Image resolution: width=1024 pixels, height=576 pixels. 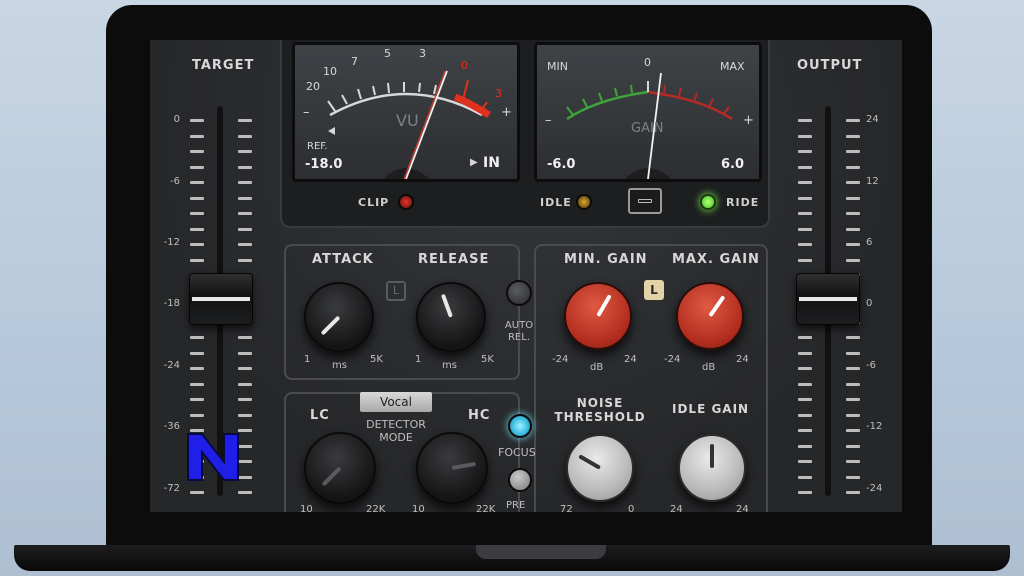 I want to click on release-max: 5K, so click(x=487, y=359).